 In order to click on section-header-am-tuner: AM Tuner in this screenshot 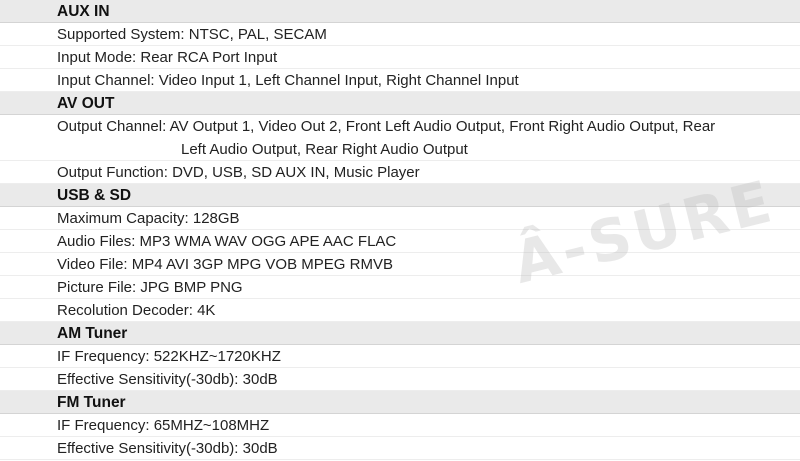, I will do `click(400, 333)`.